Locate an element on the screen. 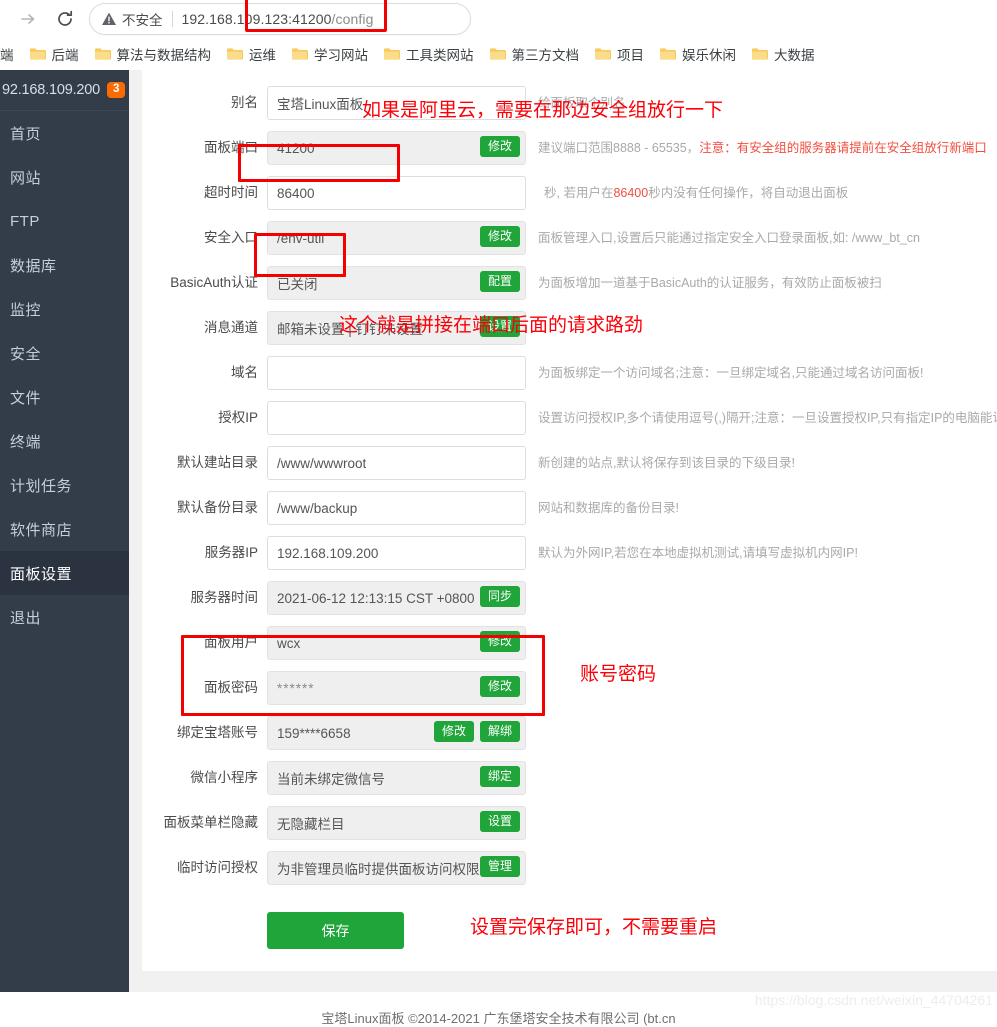 Image resolution: width=997 pixels, height=1027 pixels. bookmark-label: 运维 is located at coordinates (262, 55).